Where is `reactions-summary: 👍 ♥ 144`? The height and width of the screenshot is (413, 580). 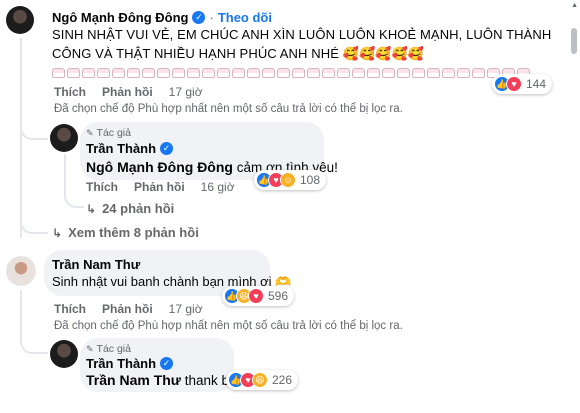
reactions-summary: 👍 ♥ 144 is located at coordinates (522, 84).